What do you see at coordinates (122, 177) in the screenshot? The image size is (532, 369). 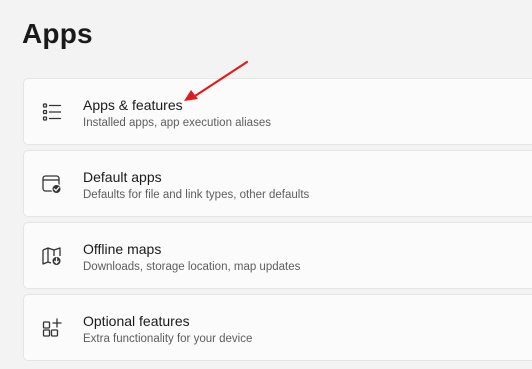 I see `settings-item-title: Default apps` at bounding box center [122, 177].